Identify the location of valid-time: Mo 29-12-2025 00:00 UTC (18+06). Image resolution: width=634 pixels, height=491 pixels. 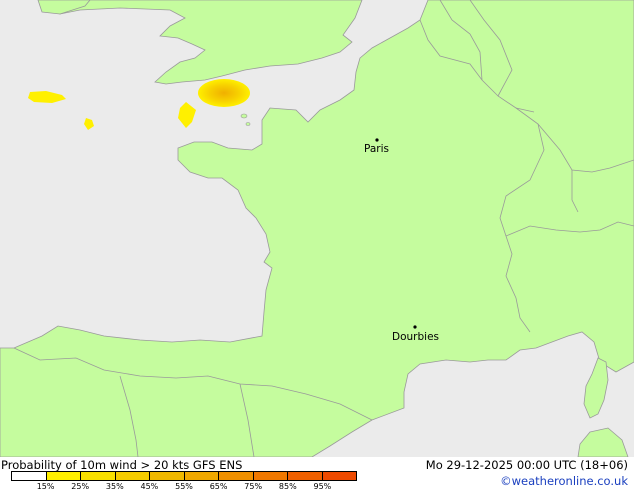
(526, 465).